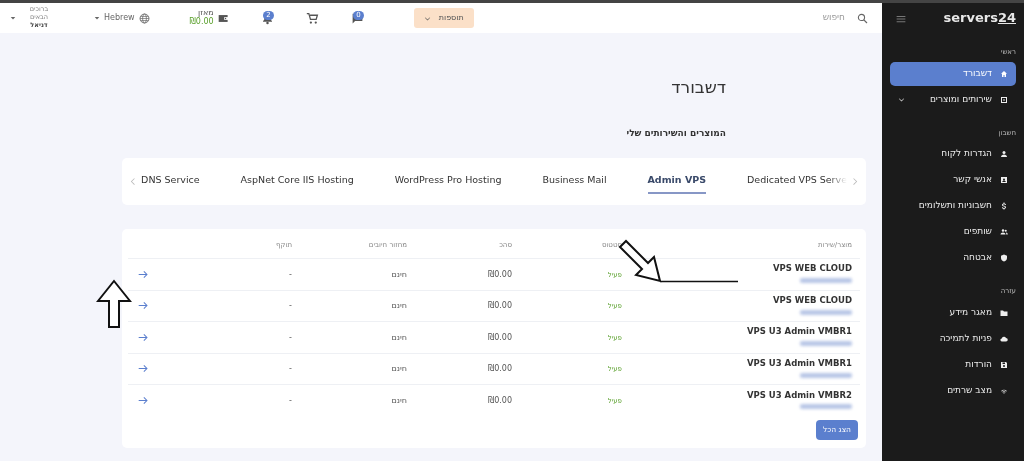 The image size is (1024, 461). What do you see at coordinates (677, 181) in the screenshot?
I see `product-tab: Admin VPS` at bounding box center [677, 181].